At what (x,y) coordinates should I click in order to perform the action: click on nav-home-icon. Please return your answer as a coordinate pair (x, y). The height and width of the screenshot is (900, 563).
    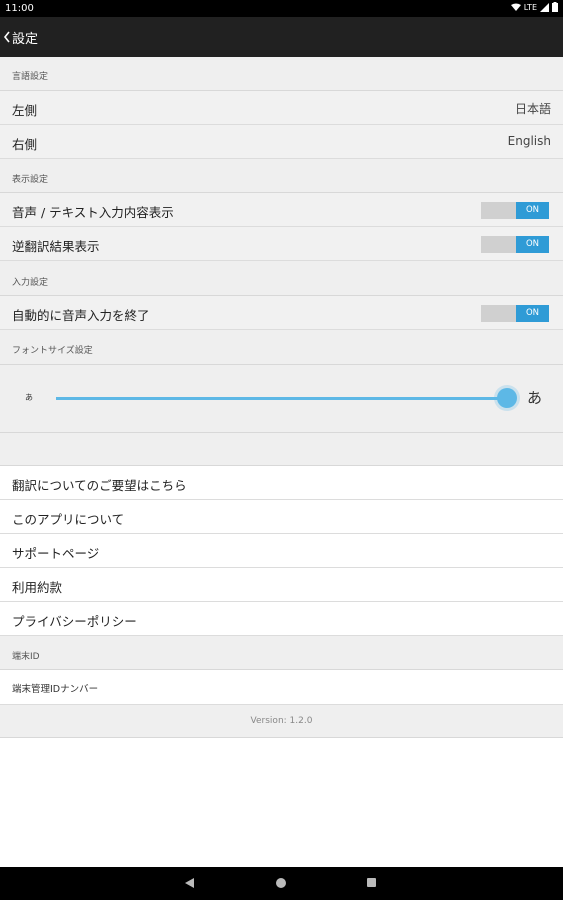
    Looking at the image, I should click on (281, 883).